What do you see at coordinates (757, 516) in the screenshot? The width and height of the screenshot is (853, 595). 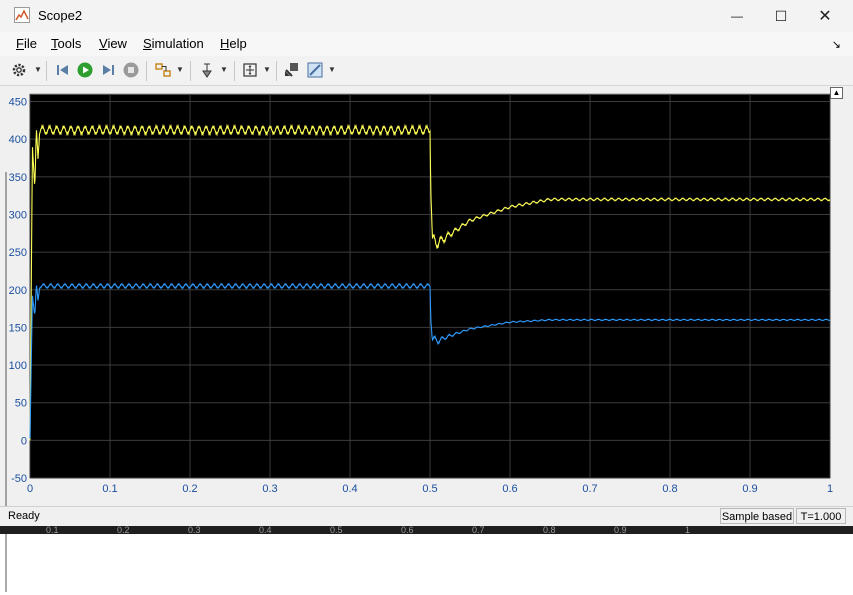 I see `sample-mode-indicator: Sample based` at bounding box center [757, 516].